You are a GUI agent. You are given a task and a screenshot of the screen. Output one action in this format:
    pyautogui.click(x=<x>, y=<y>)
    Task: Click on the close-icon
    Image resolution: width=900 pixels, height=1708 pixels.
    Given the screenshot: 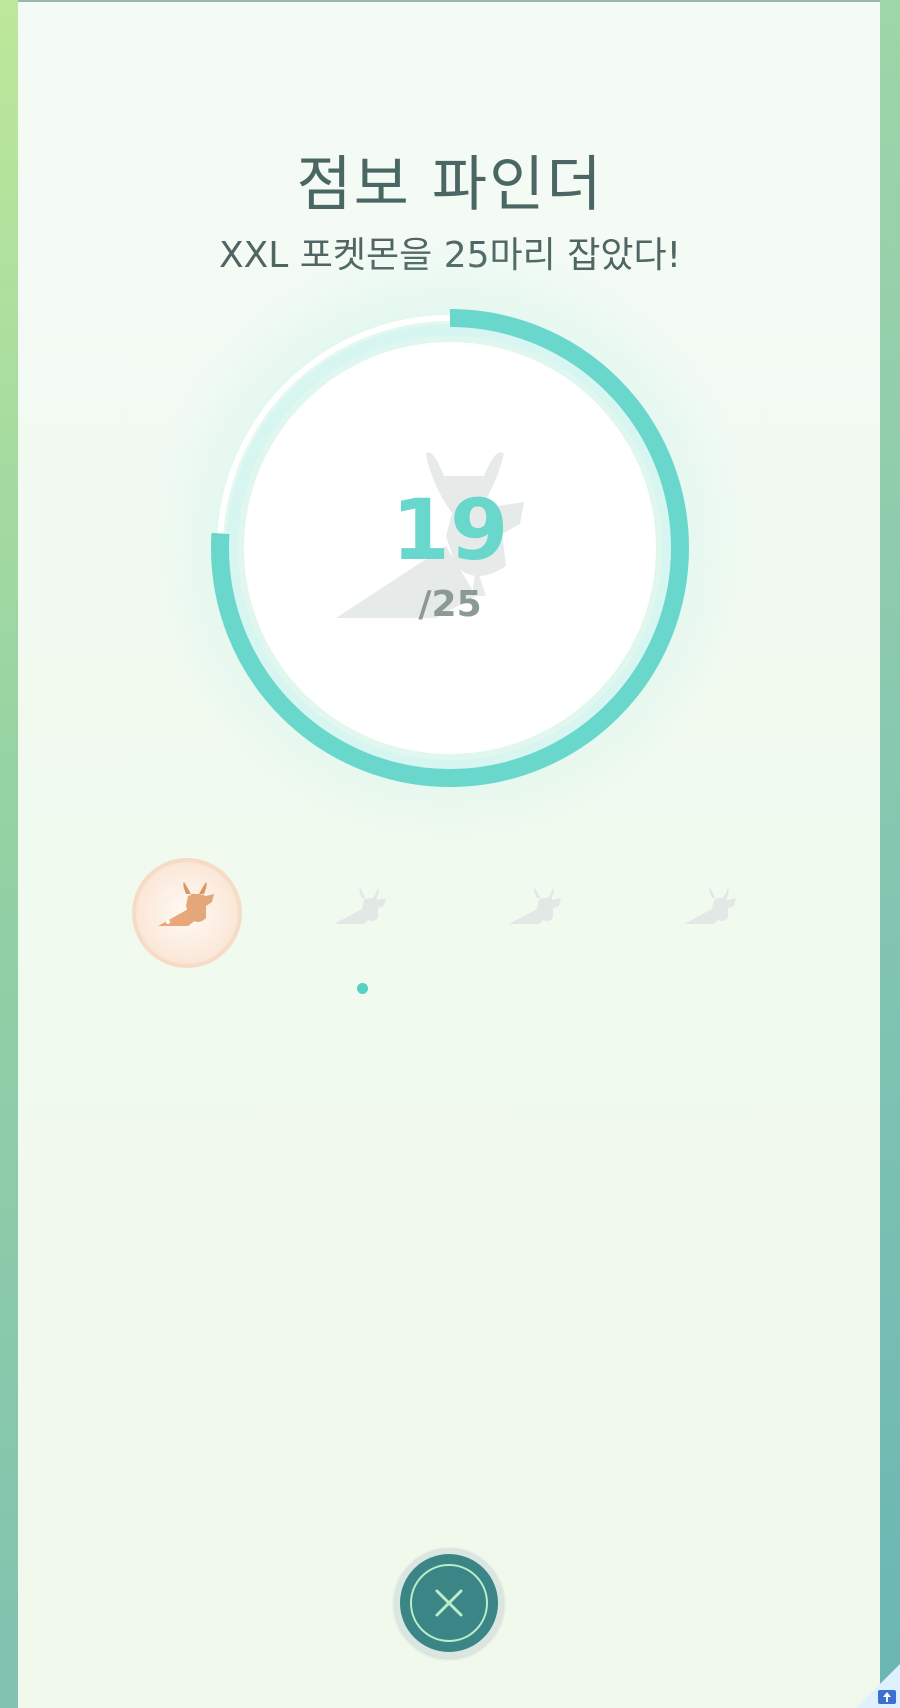 What is the action you would take?
    pyautogui.click(x=449, y=1603)
    